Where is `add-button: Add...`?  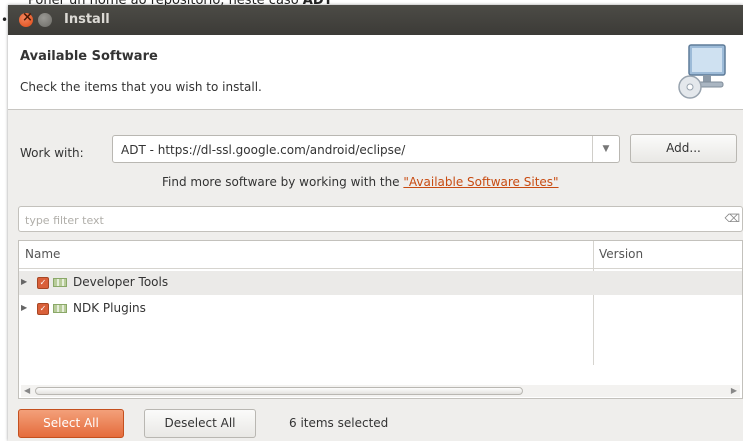
add-button: Add... is located at coordinates (683, 148).